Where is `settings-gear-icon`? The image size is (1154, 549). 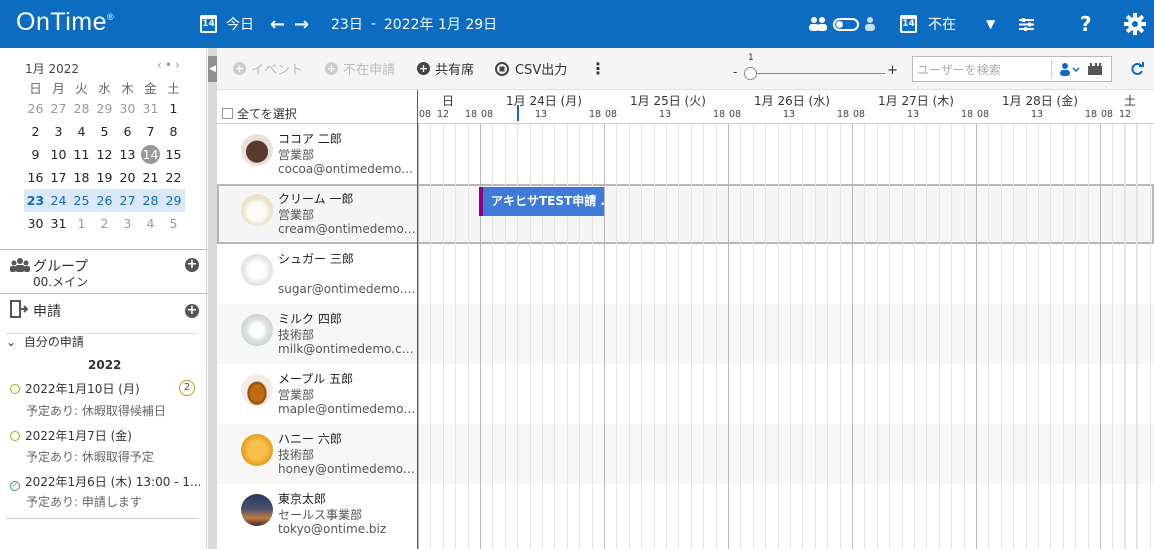 settings-gear-icon is located at coordinates (1135, 24).